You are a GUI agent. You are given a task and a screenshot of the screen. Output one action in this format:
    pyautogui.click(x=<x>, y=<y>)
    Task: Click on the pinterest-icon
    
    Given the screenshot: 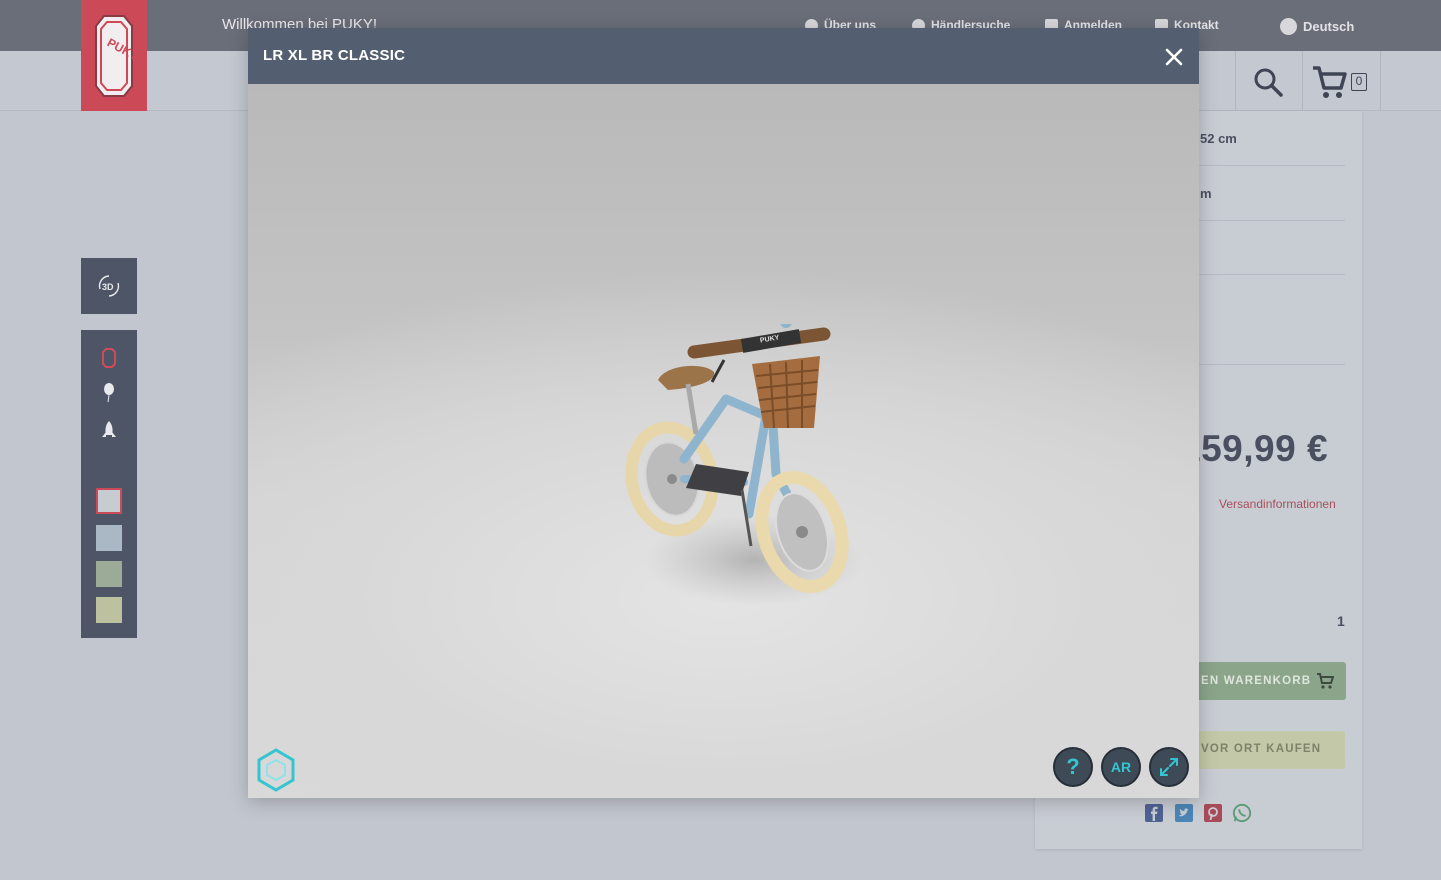 What is the action you would take?
    pyautogui.click(x=1213, y=813)
    